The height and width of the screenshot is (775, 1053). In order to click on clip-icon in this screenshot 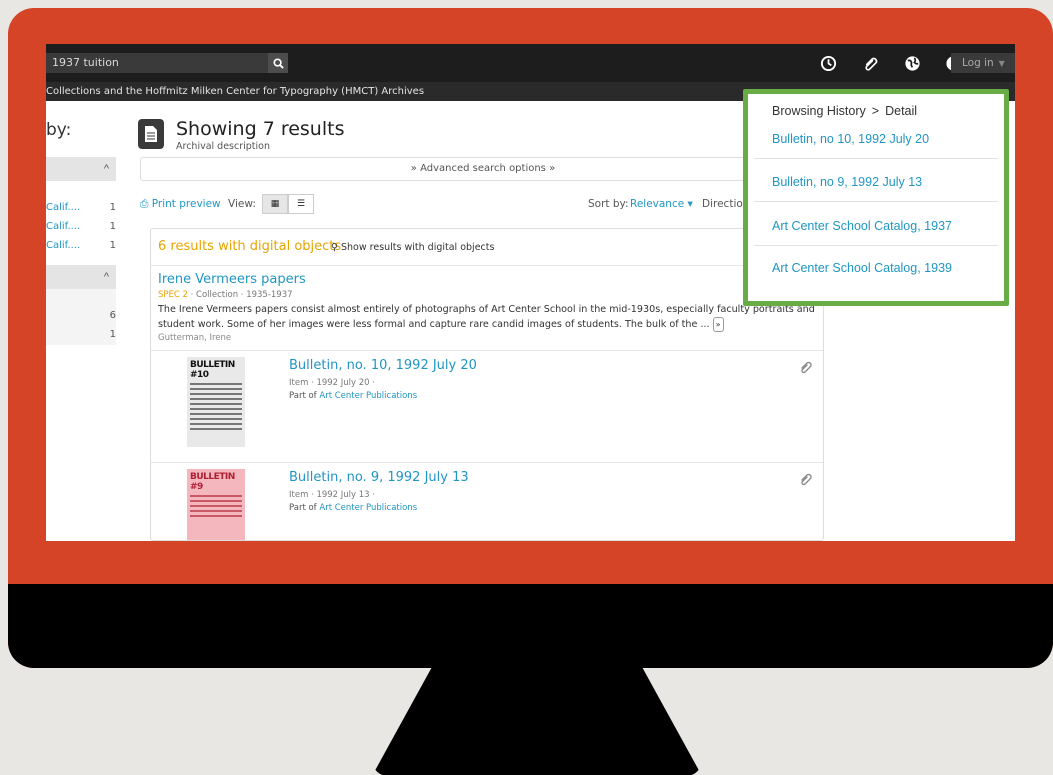, I will do `click(871, 63)`.